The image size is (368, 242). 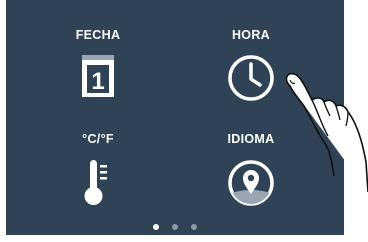 I want to click on location-pin-icon, so click(x=251, y=183).